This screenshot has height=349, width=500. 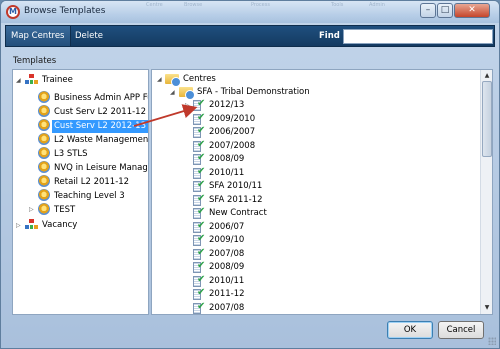 I want to click on minimize-button: –, so click(x=428, y=10).